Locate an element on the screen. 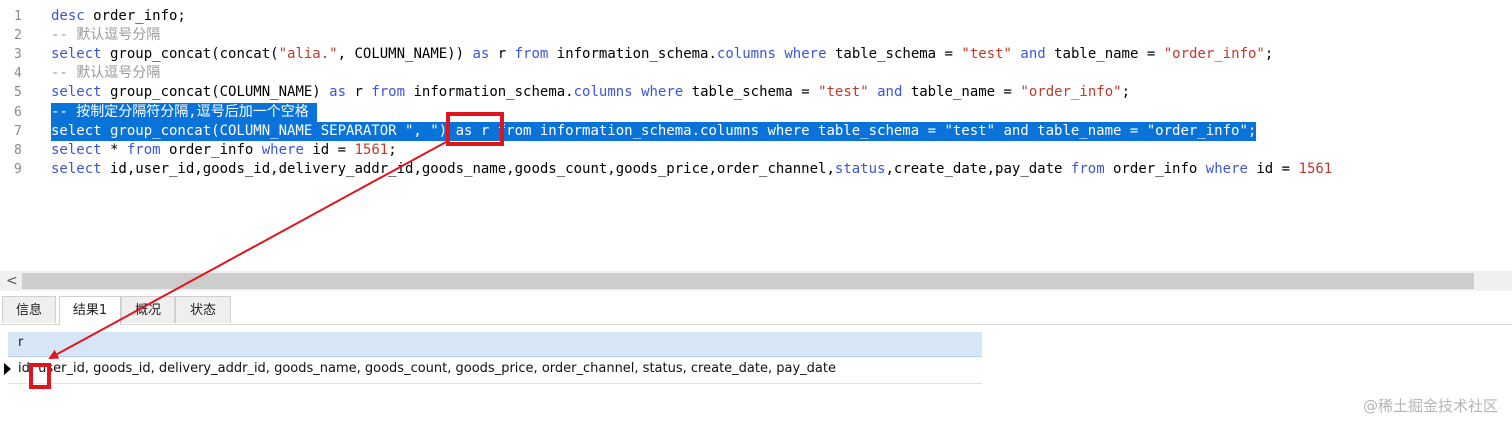  result-tabs: 信息 结果1 概况 状态 is located at coordinates (756, 310).